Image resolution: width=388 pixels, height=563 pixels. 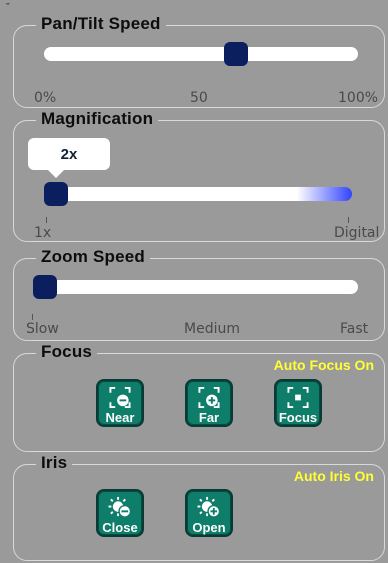 What do you see at coordinates (67, 352) in the screenshot?
I see `focus-title: Focus` at bounding box center [67, 352].